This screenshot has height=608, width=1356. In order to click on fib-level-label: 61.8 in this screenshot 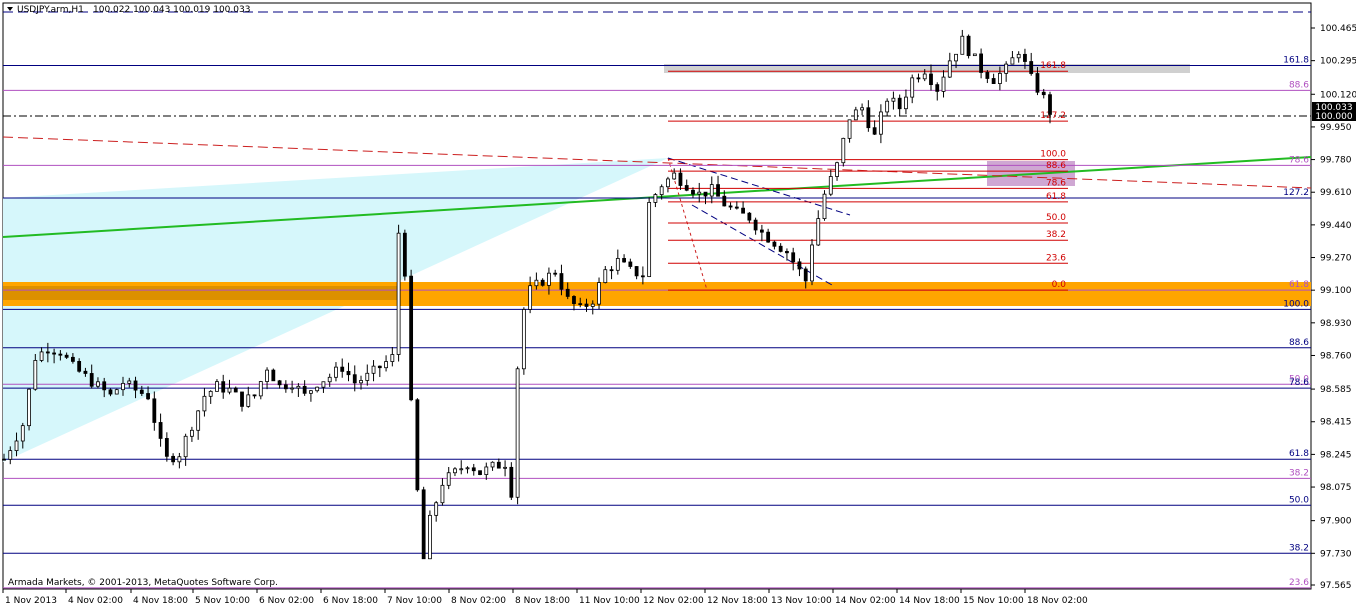, I will do `click(1299, 285)`.